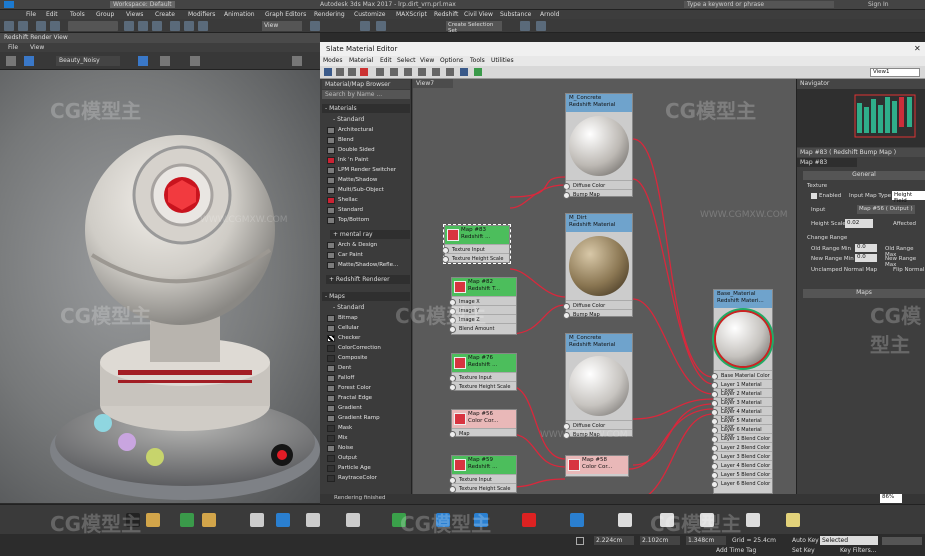  What do you see at coordinates (37, 47) in the screenshot?
I see `render-menu-view: View` at bounding box center [37, 47].